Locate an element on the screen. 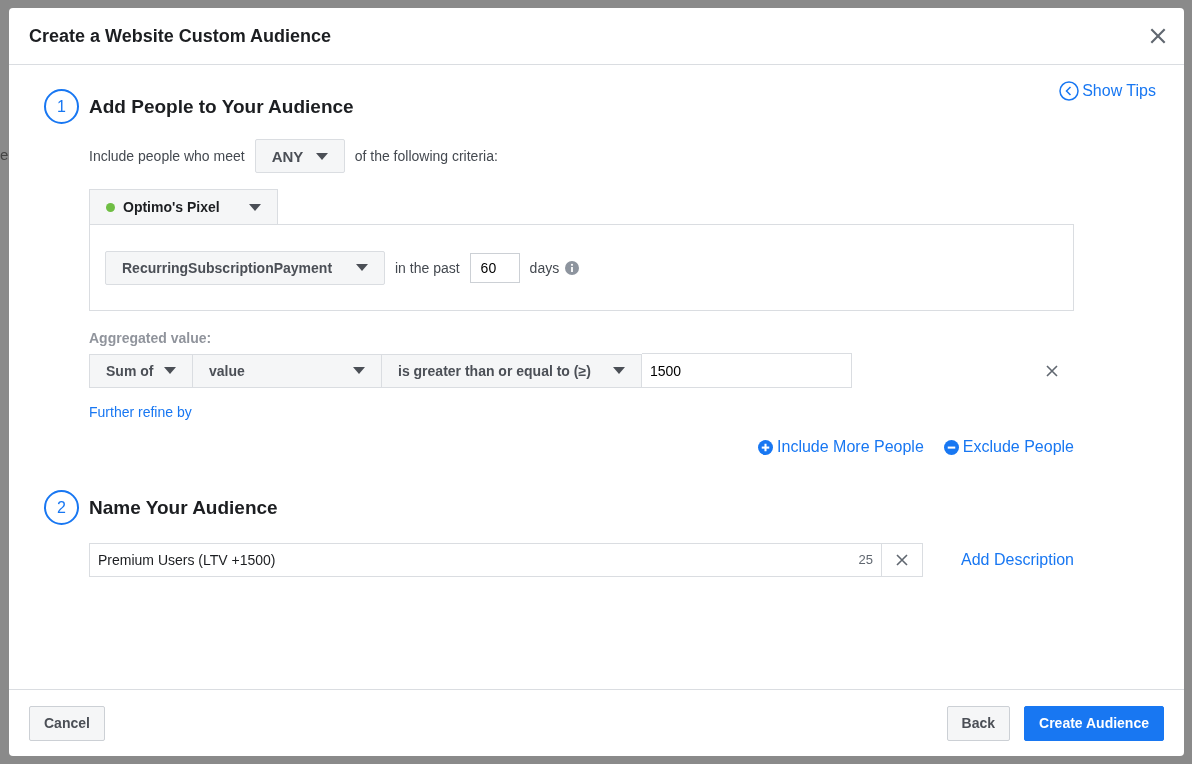 The width and height of the screenshot is (1192, 764). days-label: days is located at coordinates (544, 267).